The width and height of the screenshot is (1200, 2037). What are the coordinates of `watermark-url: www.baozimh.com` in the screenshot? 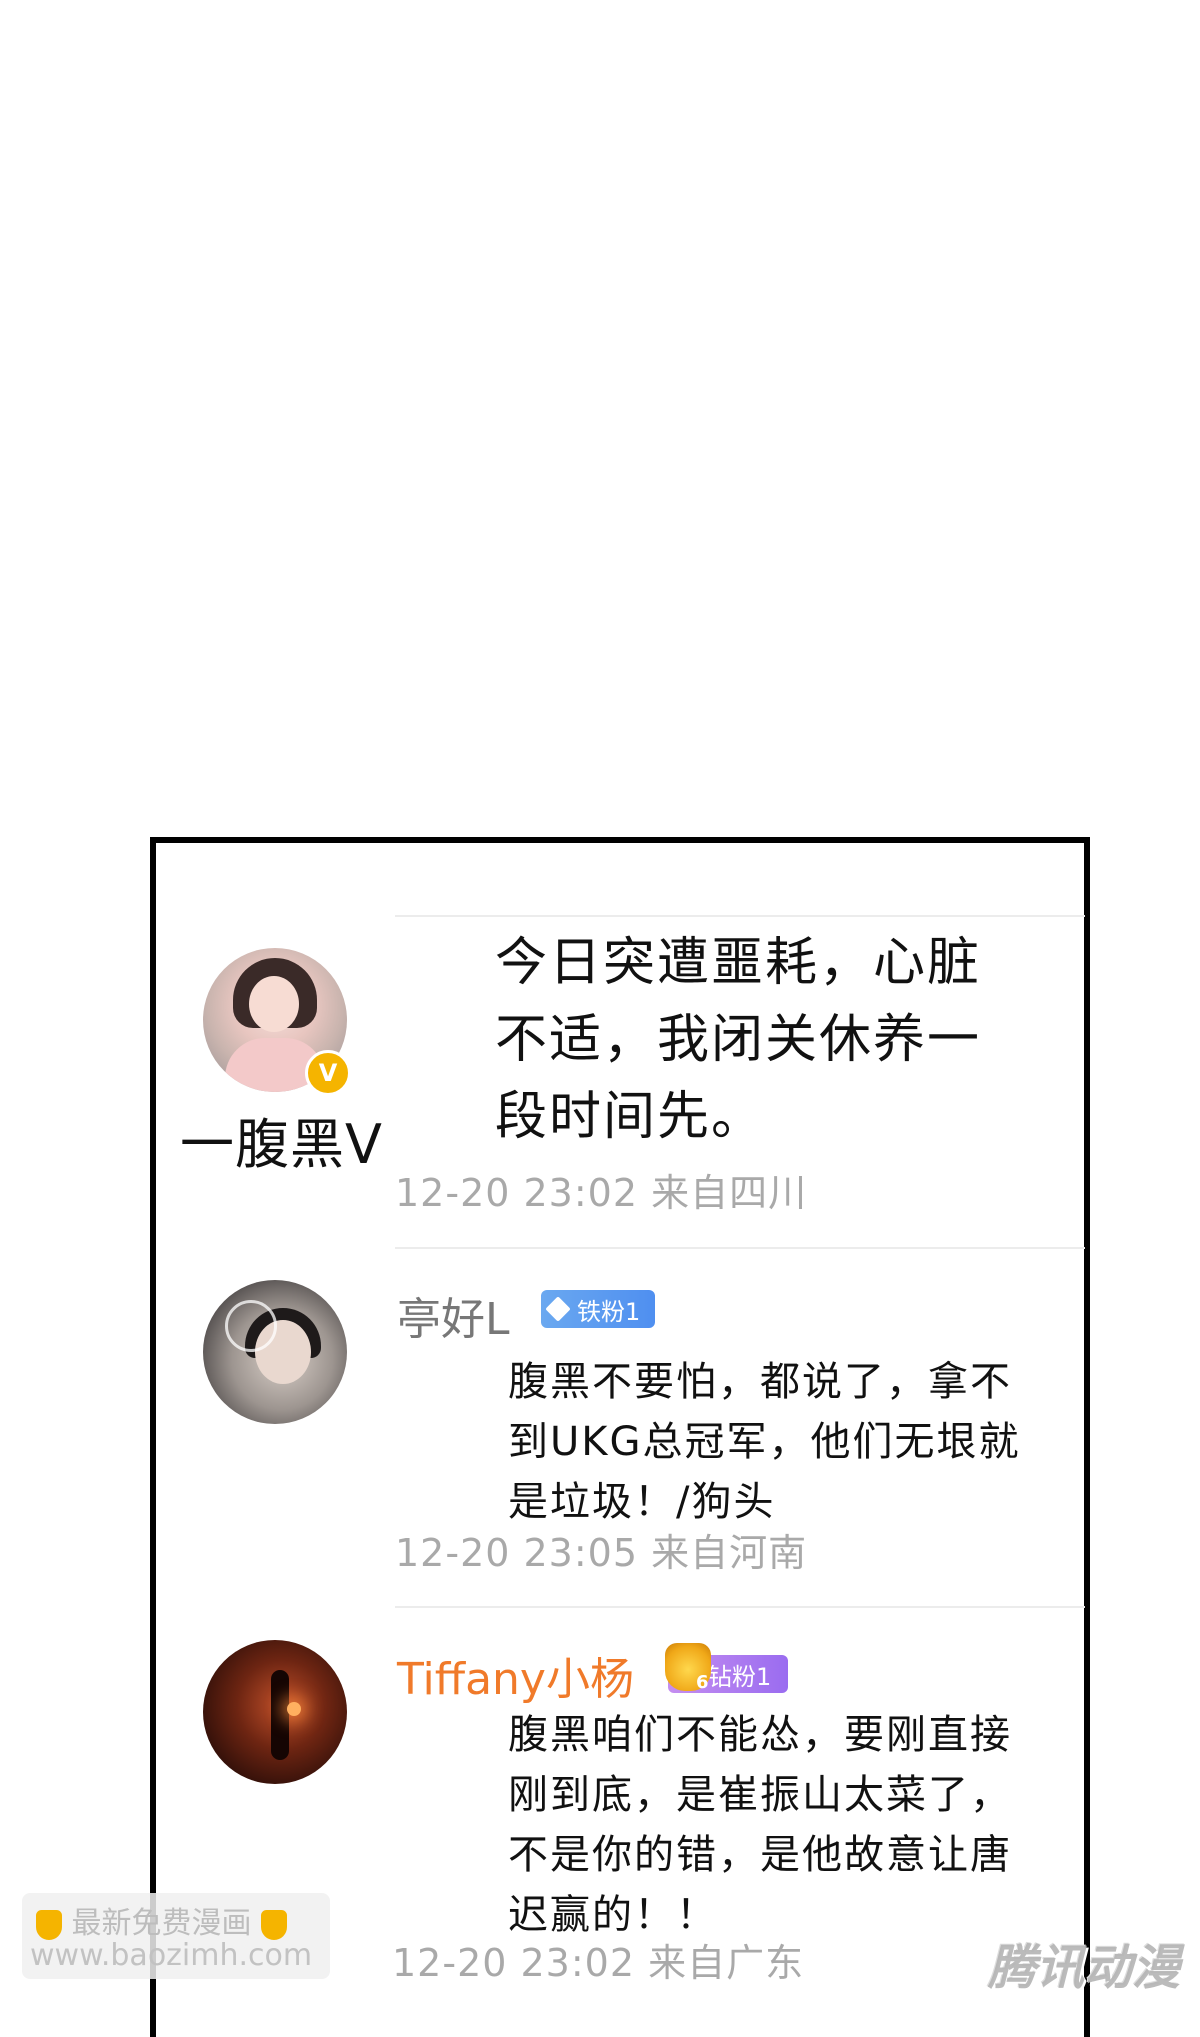 It's located at (171, 1955).